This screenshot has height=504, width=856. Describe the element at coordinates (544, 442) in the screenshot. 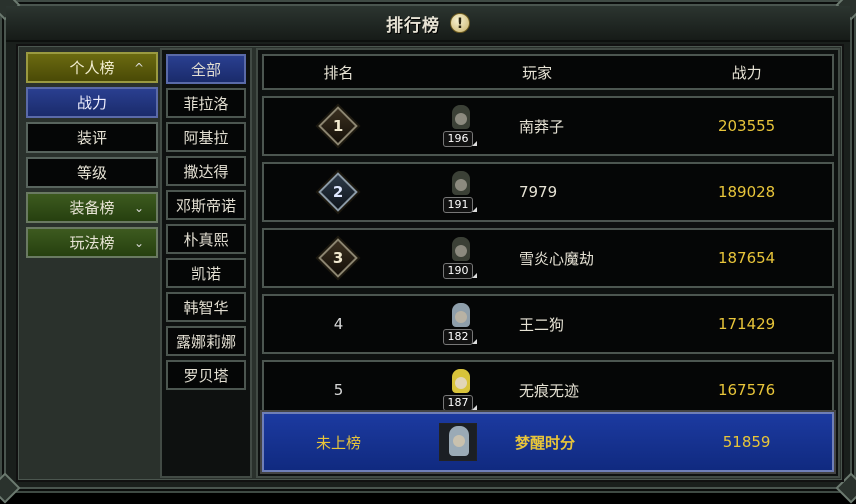

I see `player-name: 梦醒时分` at that location.